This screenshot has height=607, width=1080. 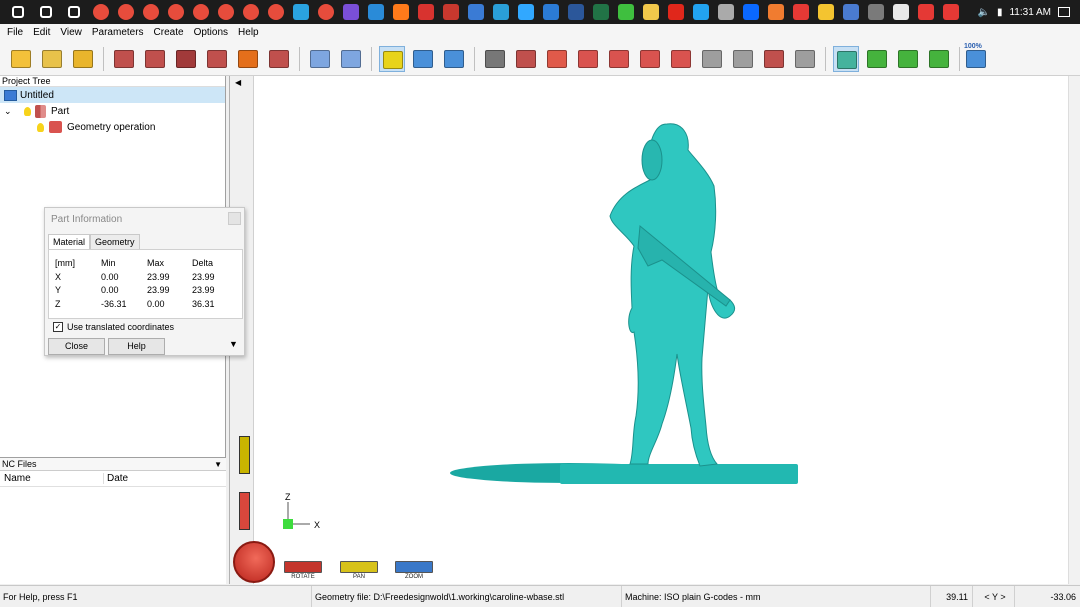 What do you see at coordinates (320, 59) in the screenshot?
I see `material-icon` at bounding box center [320, 59].